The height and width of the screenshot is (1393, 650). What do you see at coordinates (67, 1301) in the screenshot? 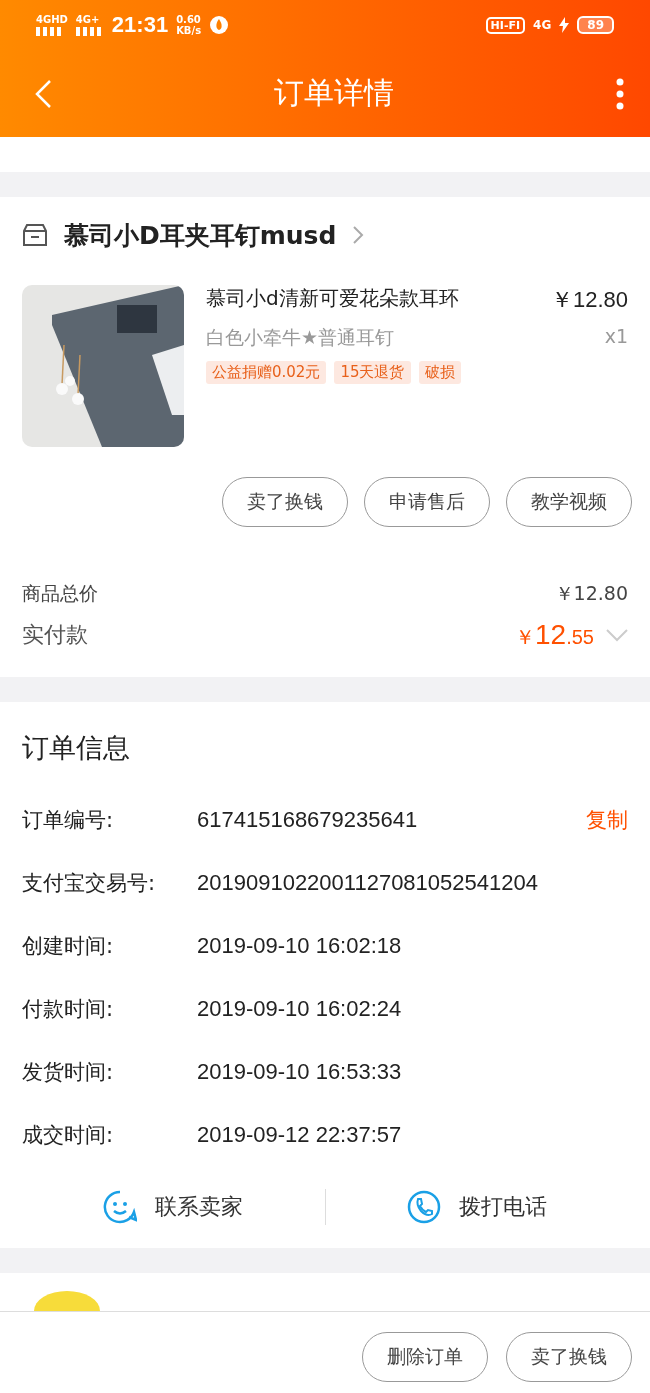
I see `avatar` at bounding box center [67, 1301].